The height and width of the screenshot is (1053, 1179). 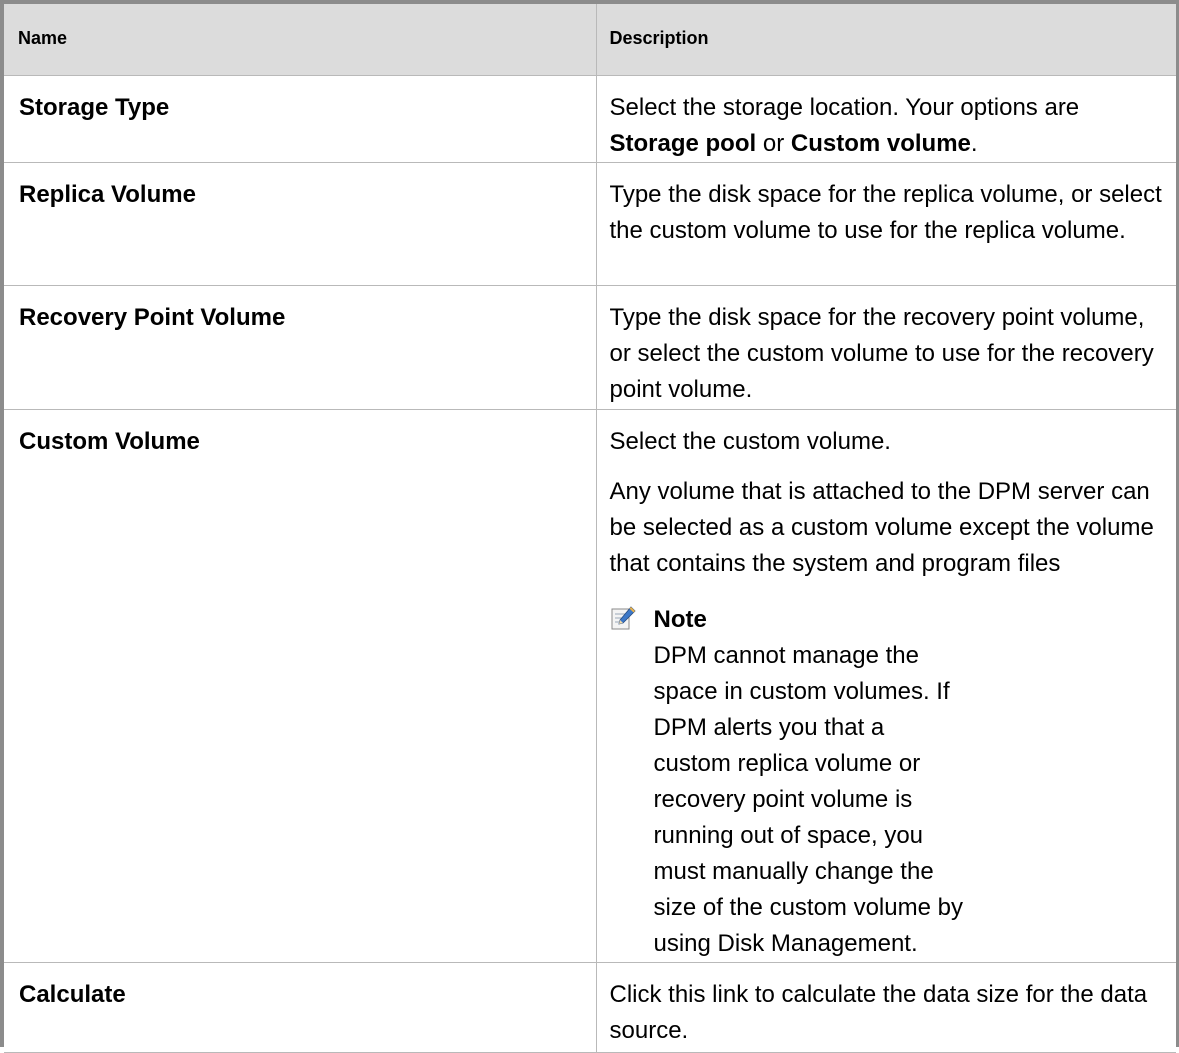 What do you see at coordinates (880, 143) in the screenshot?
I see `option-custom-volume: Custom volume` at bounding box center [880, 143].